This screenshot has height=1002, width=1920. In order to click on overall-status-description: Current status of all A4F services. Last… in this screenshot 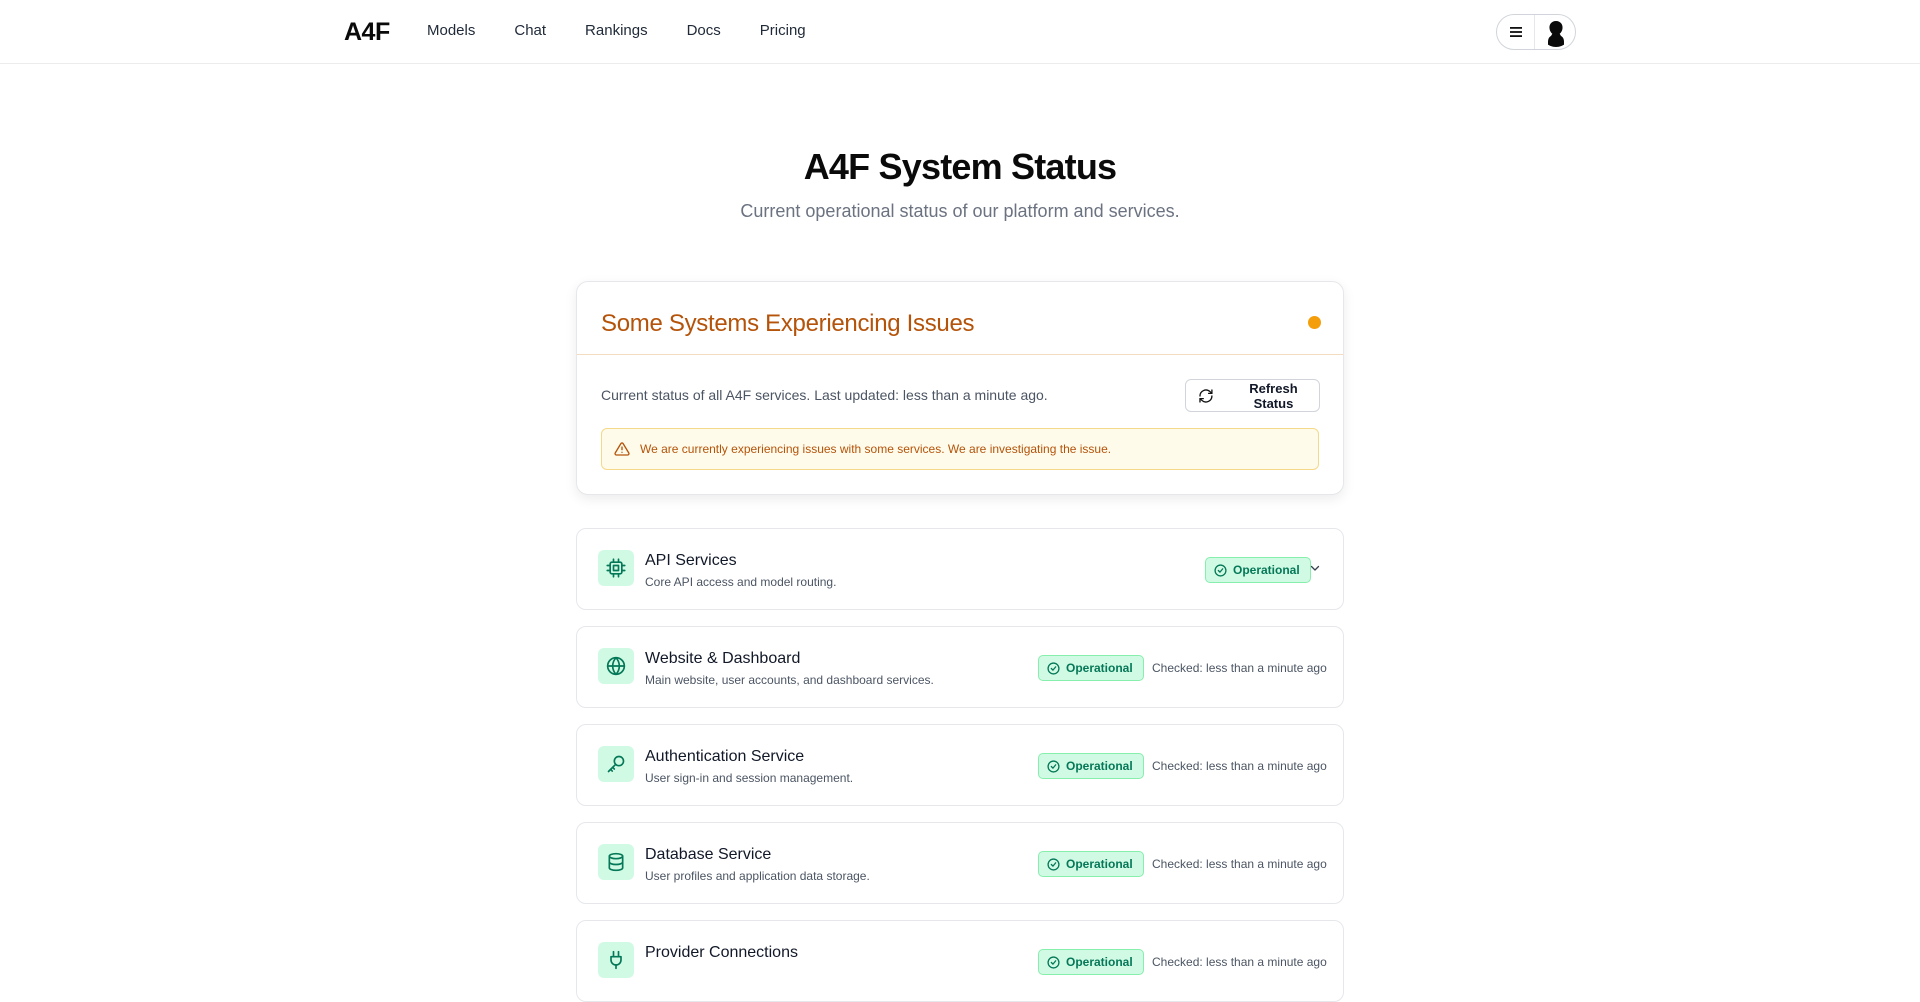, I will do `click(824, 395)`.